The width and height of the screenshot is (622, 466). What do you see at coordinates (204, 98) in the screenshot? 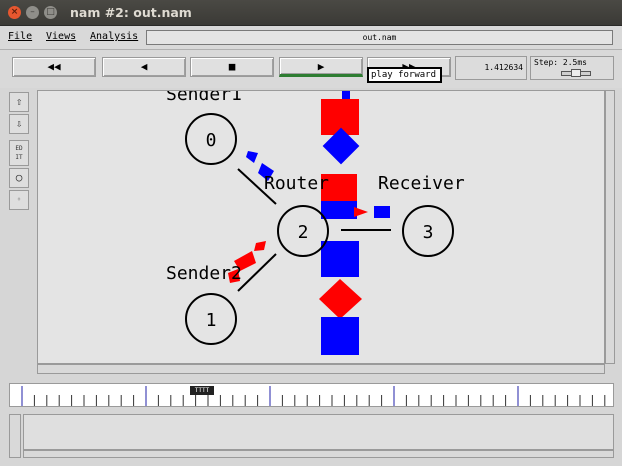
I see `node-0-label: Sender1` at bounding box center [204, 98].